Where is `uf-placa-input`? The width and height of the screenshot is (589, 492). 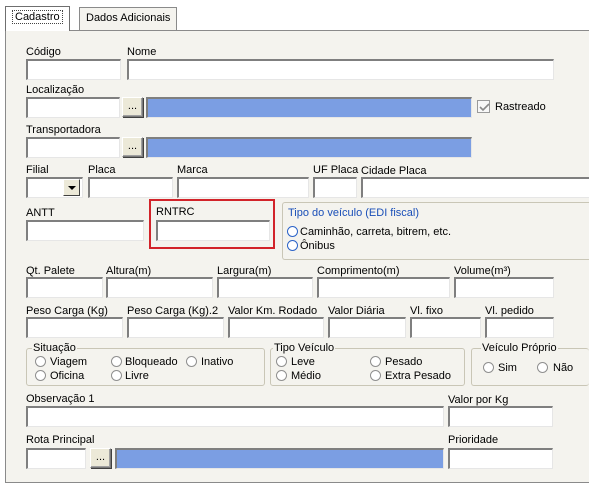
uf-placa-input is located at coordinates (335, 187).